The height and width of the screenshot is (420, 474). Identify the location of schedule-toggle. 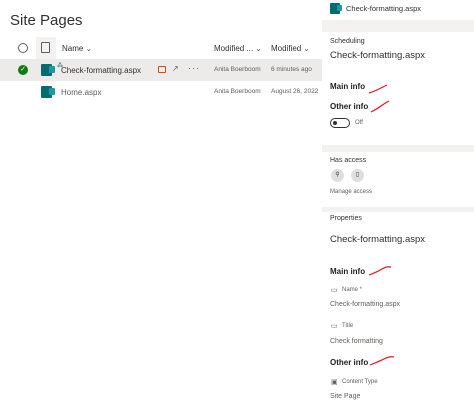
(340, 123).